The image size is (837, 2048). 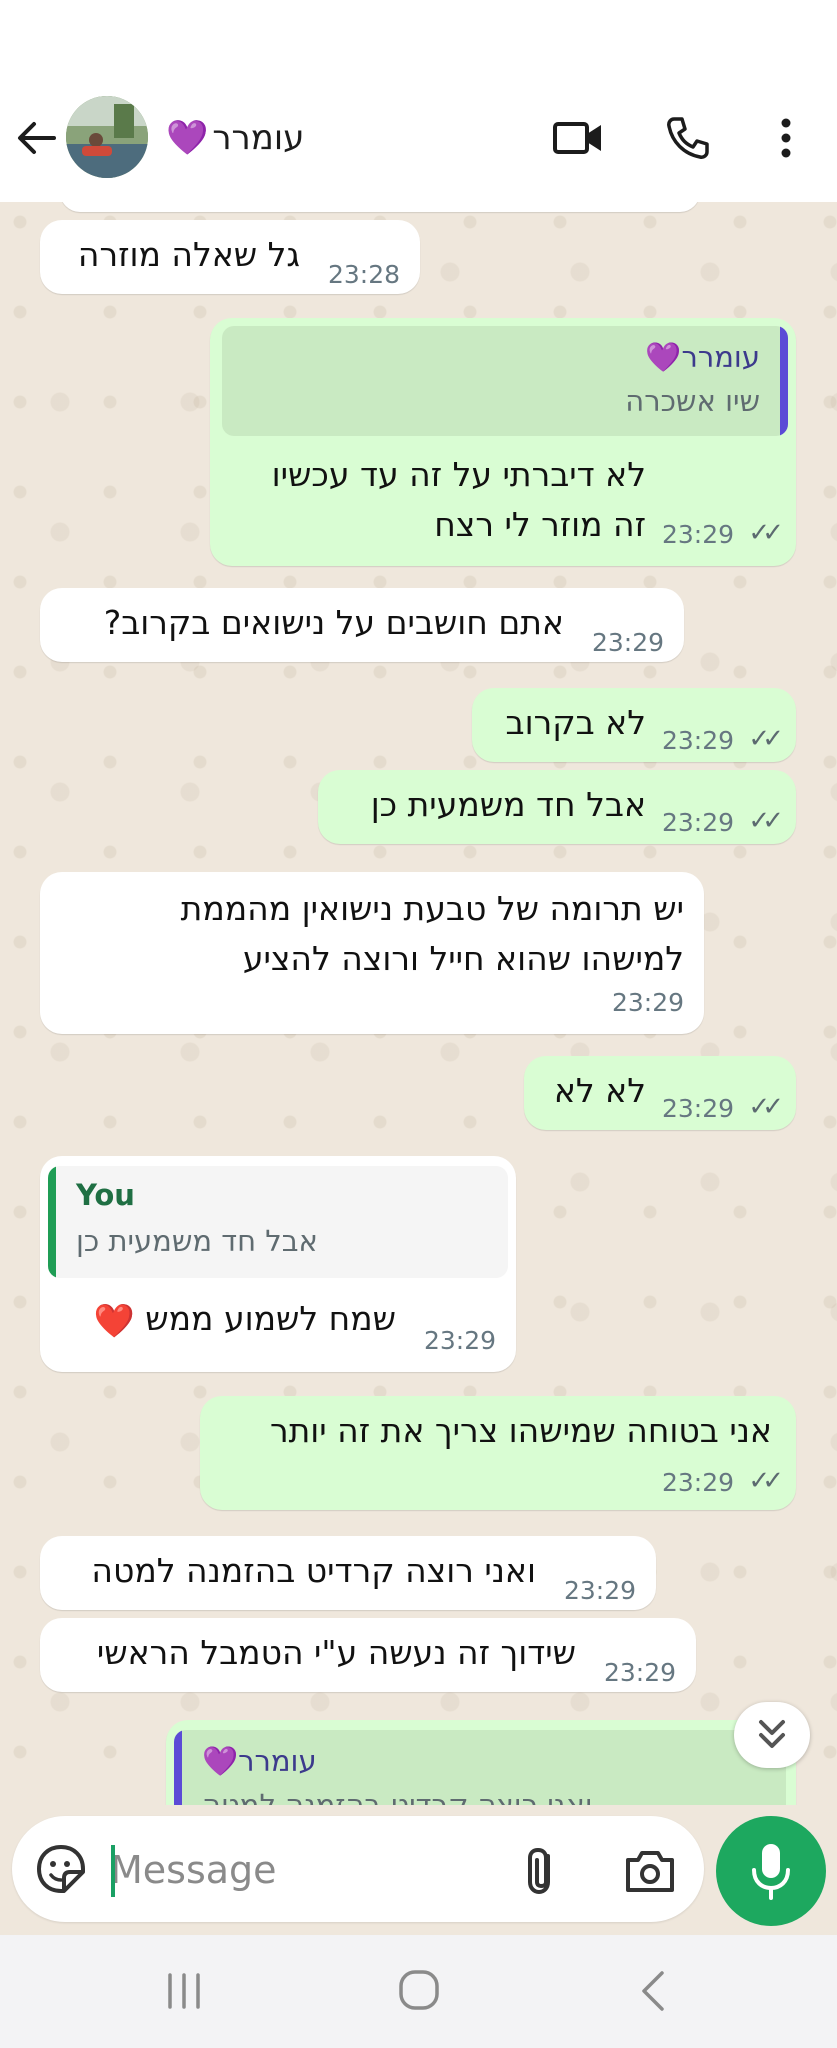 I want to click on text-cursor, so click(x=113, y=1871).